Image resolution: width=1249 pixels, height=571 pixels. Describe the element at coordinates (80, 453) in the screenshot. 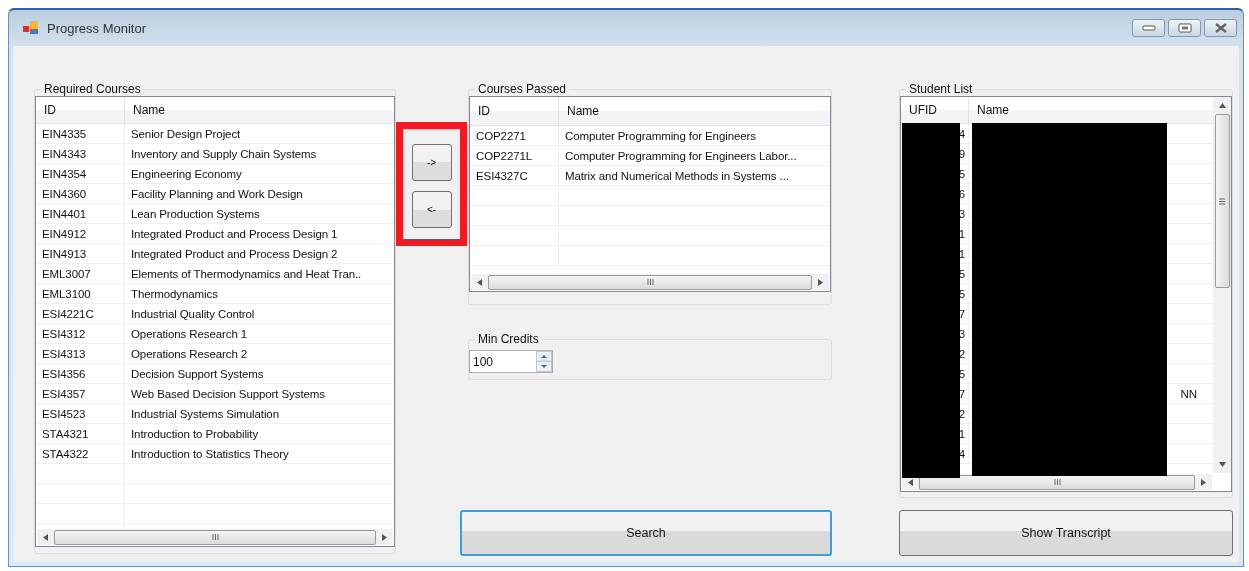

I see `table-cell: STA4322` at that location.